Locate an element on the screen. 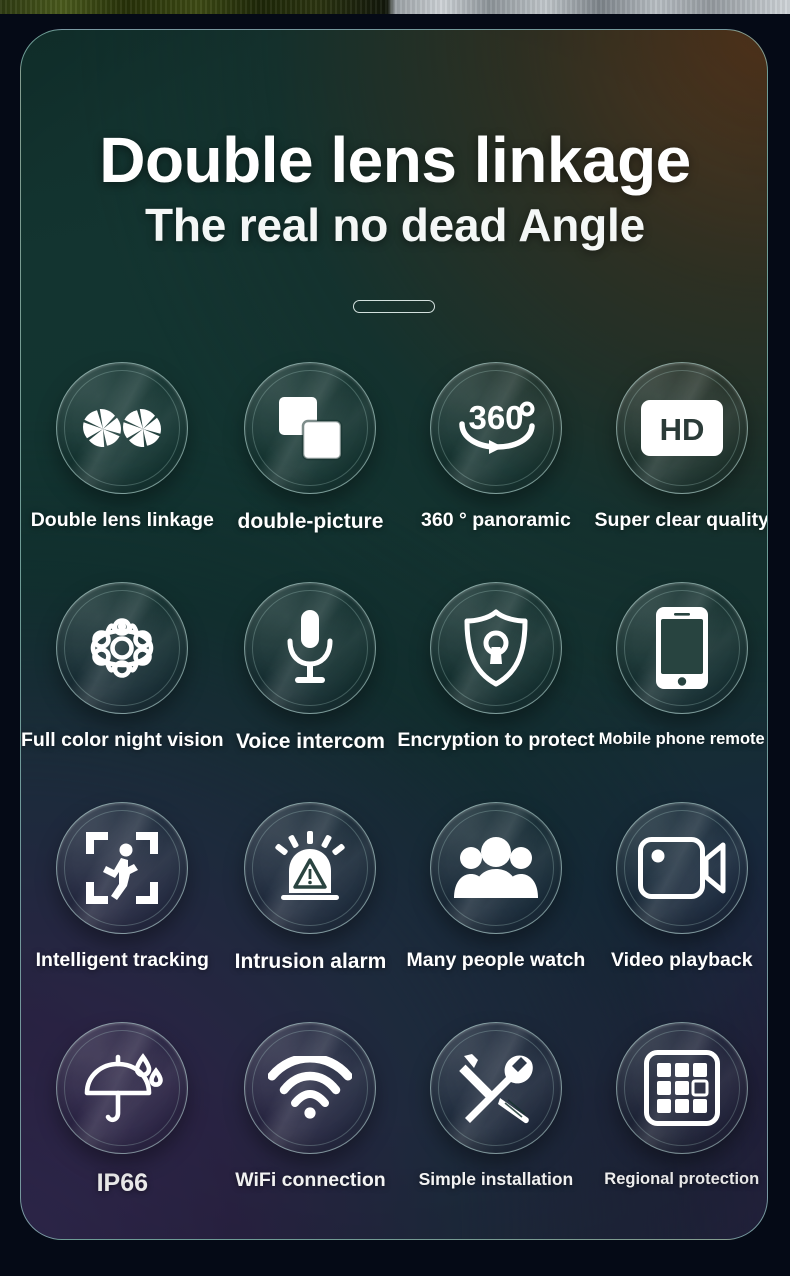  feature-item-double-picture: double-picture is located at coordinates (311, 472).